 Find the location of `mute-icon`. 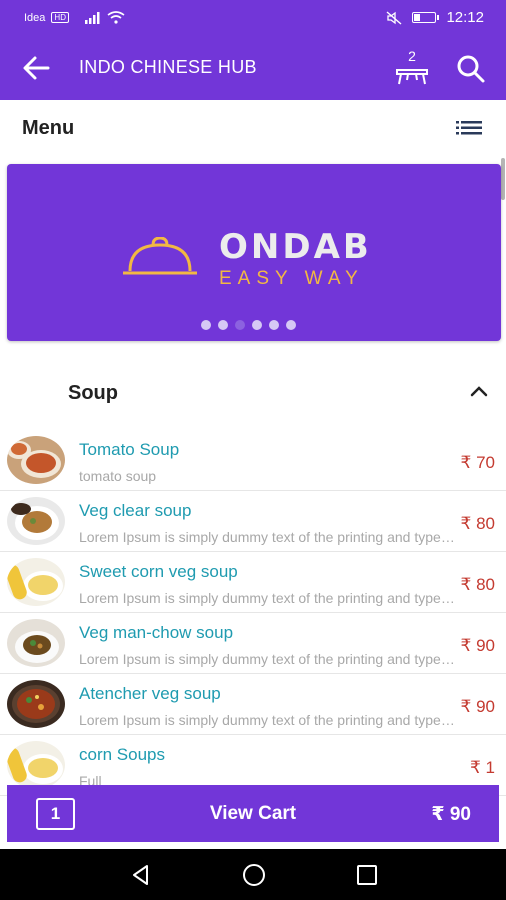

mute-icon is located at coordinates (394, 17).